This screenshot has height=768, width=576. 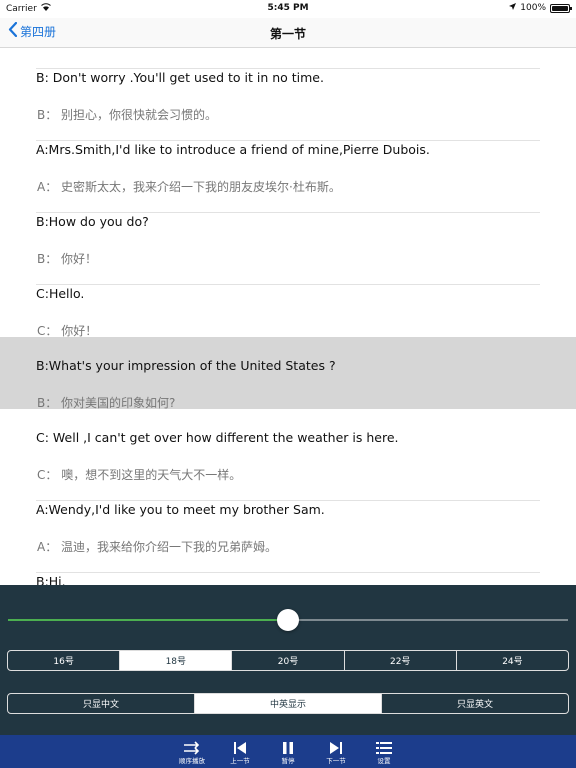 I want to click on font-size-18: 18号, so click(x=176, y=660).